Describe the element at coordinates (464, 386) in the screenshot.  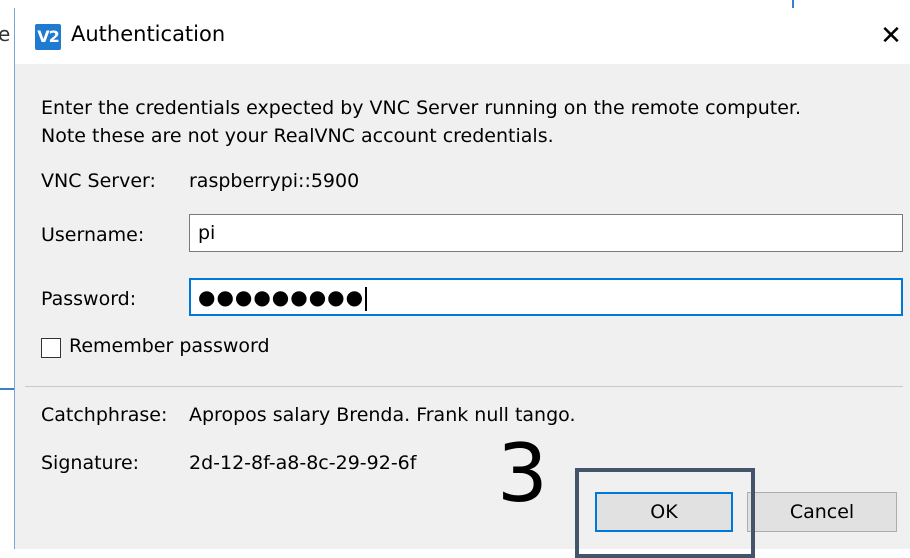
I see `divider` at that location.